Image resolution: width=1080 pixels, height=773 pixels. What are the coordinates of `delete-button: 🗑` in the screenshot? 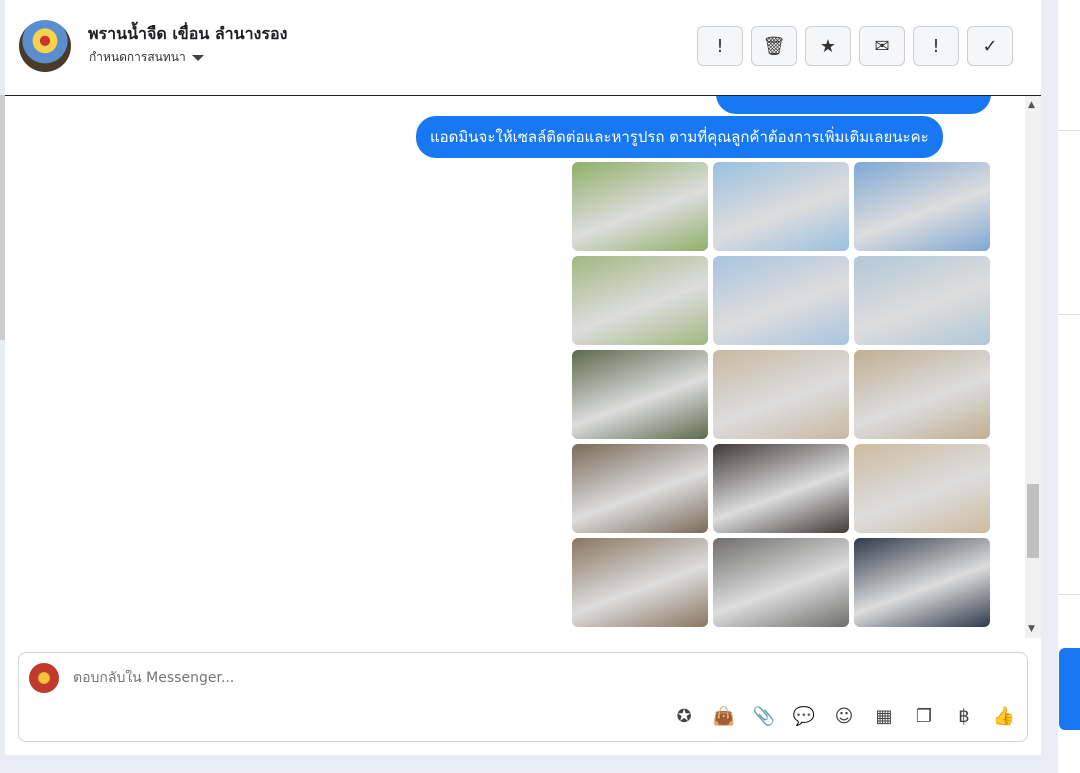 It's located at (774, 46).